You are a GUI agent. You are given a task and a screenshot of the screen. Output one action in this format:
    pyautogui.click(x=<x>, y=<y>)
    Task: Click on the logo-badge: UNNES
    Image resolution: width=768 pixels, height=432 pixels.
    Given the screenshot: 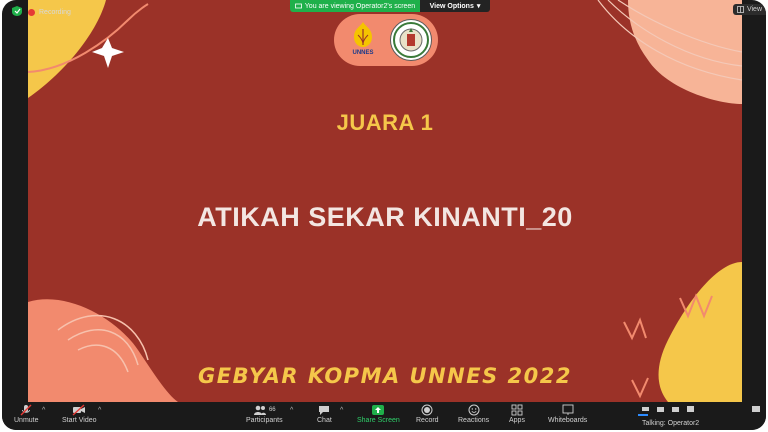 What is the action you would take?
    pyautogui.click(x=386, y=40)
    